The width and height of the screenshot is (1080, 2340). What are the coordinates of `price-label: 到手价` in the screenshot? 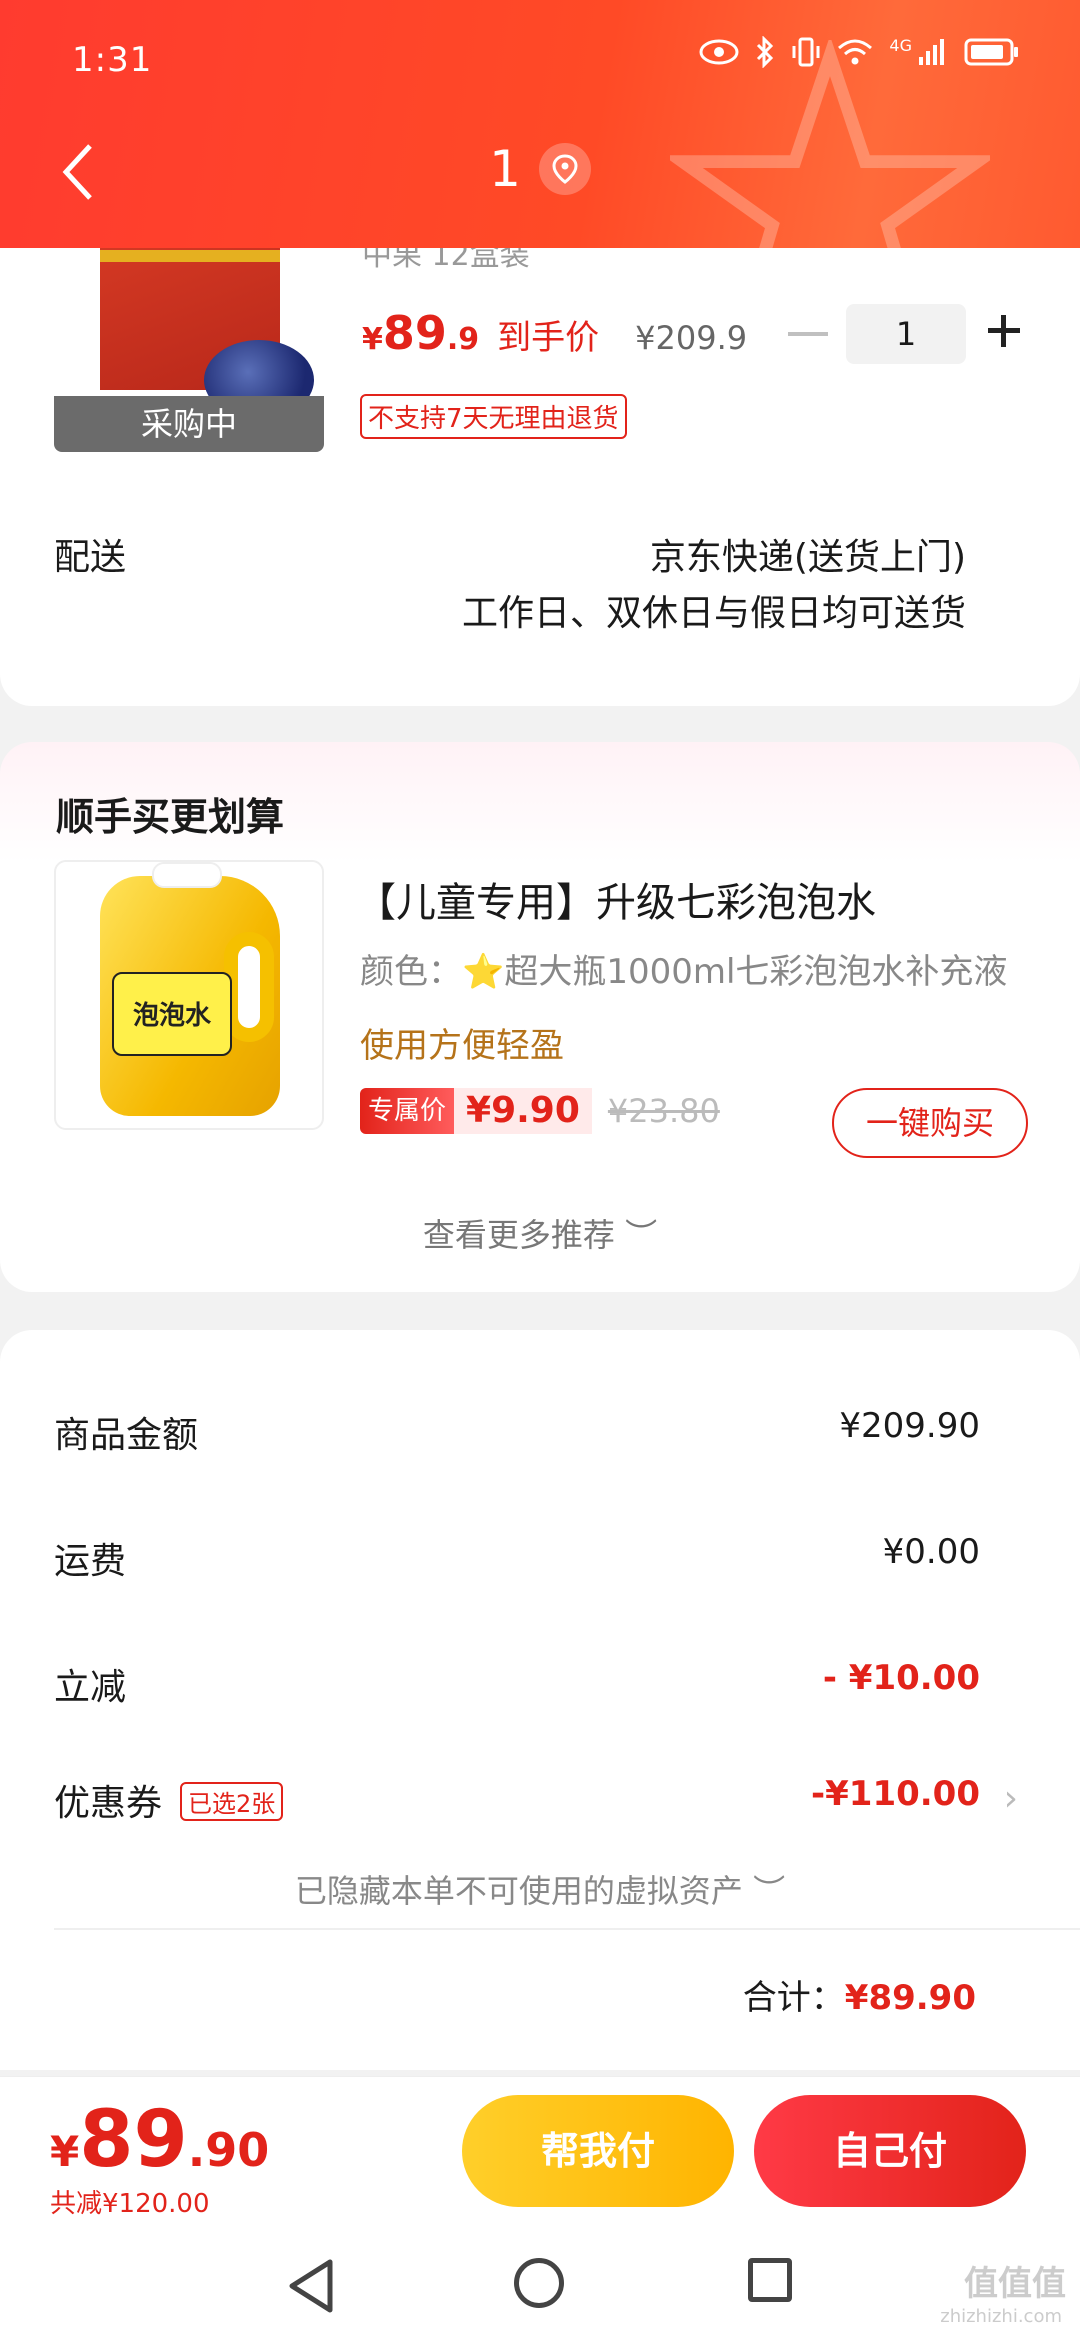 It's located at (548, 338).